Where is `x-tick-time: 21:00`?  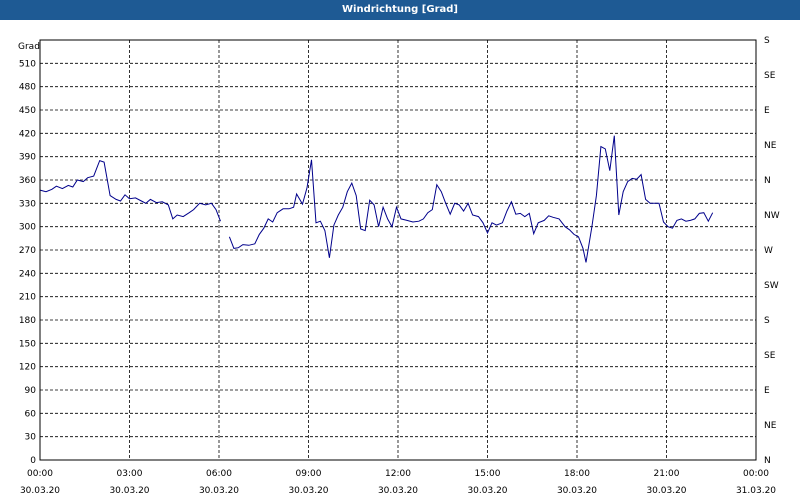
x-tick-time: 21:00 is located at coordinates (667, 474).